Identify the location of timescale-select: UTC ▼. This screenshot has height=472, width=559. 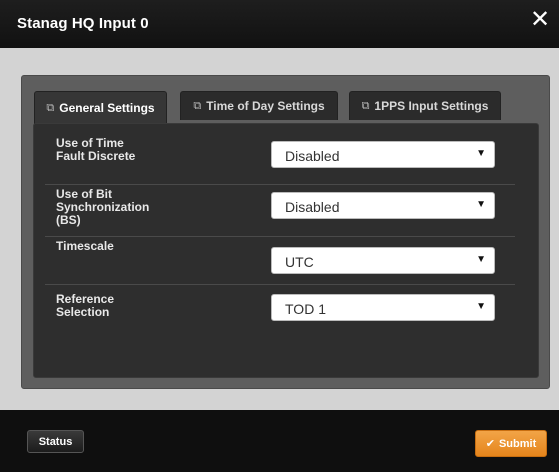
(383, 260).